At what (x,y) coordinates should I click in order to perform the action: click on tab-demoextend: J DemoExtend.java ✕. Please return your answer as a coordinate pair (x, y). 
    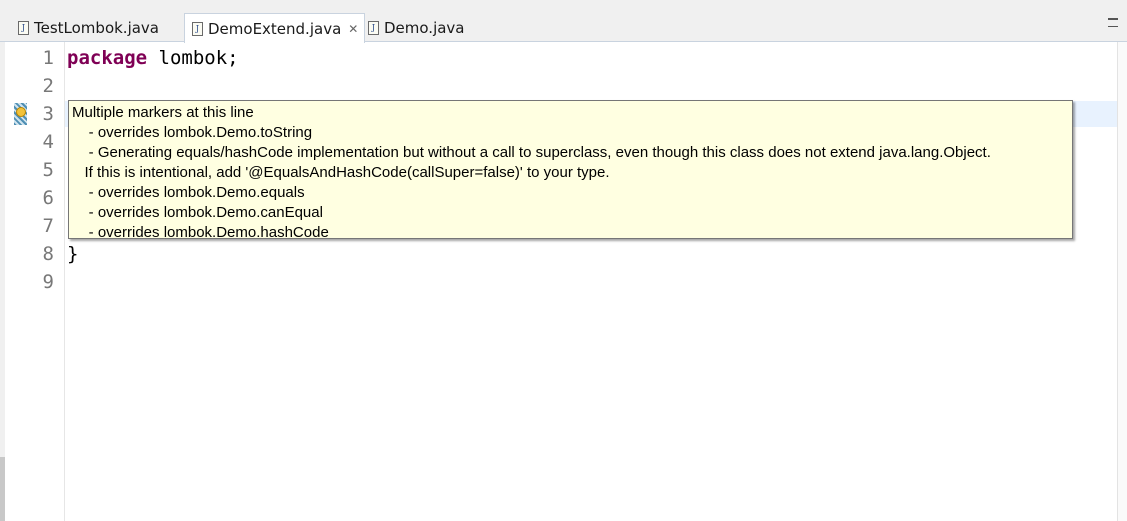
    Looking at the image, I should click on (275, 28).